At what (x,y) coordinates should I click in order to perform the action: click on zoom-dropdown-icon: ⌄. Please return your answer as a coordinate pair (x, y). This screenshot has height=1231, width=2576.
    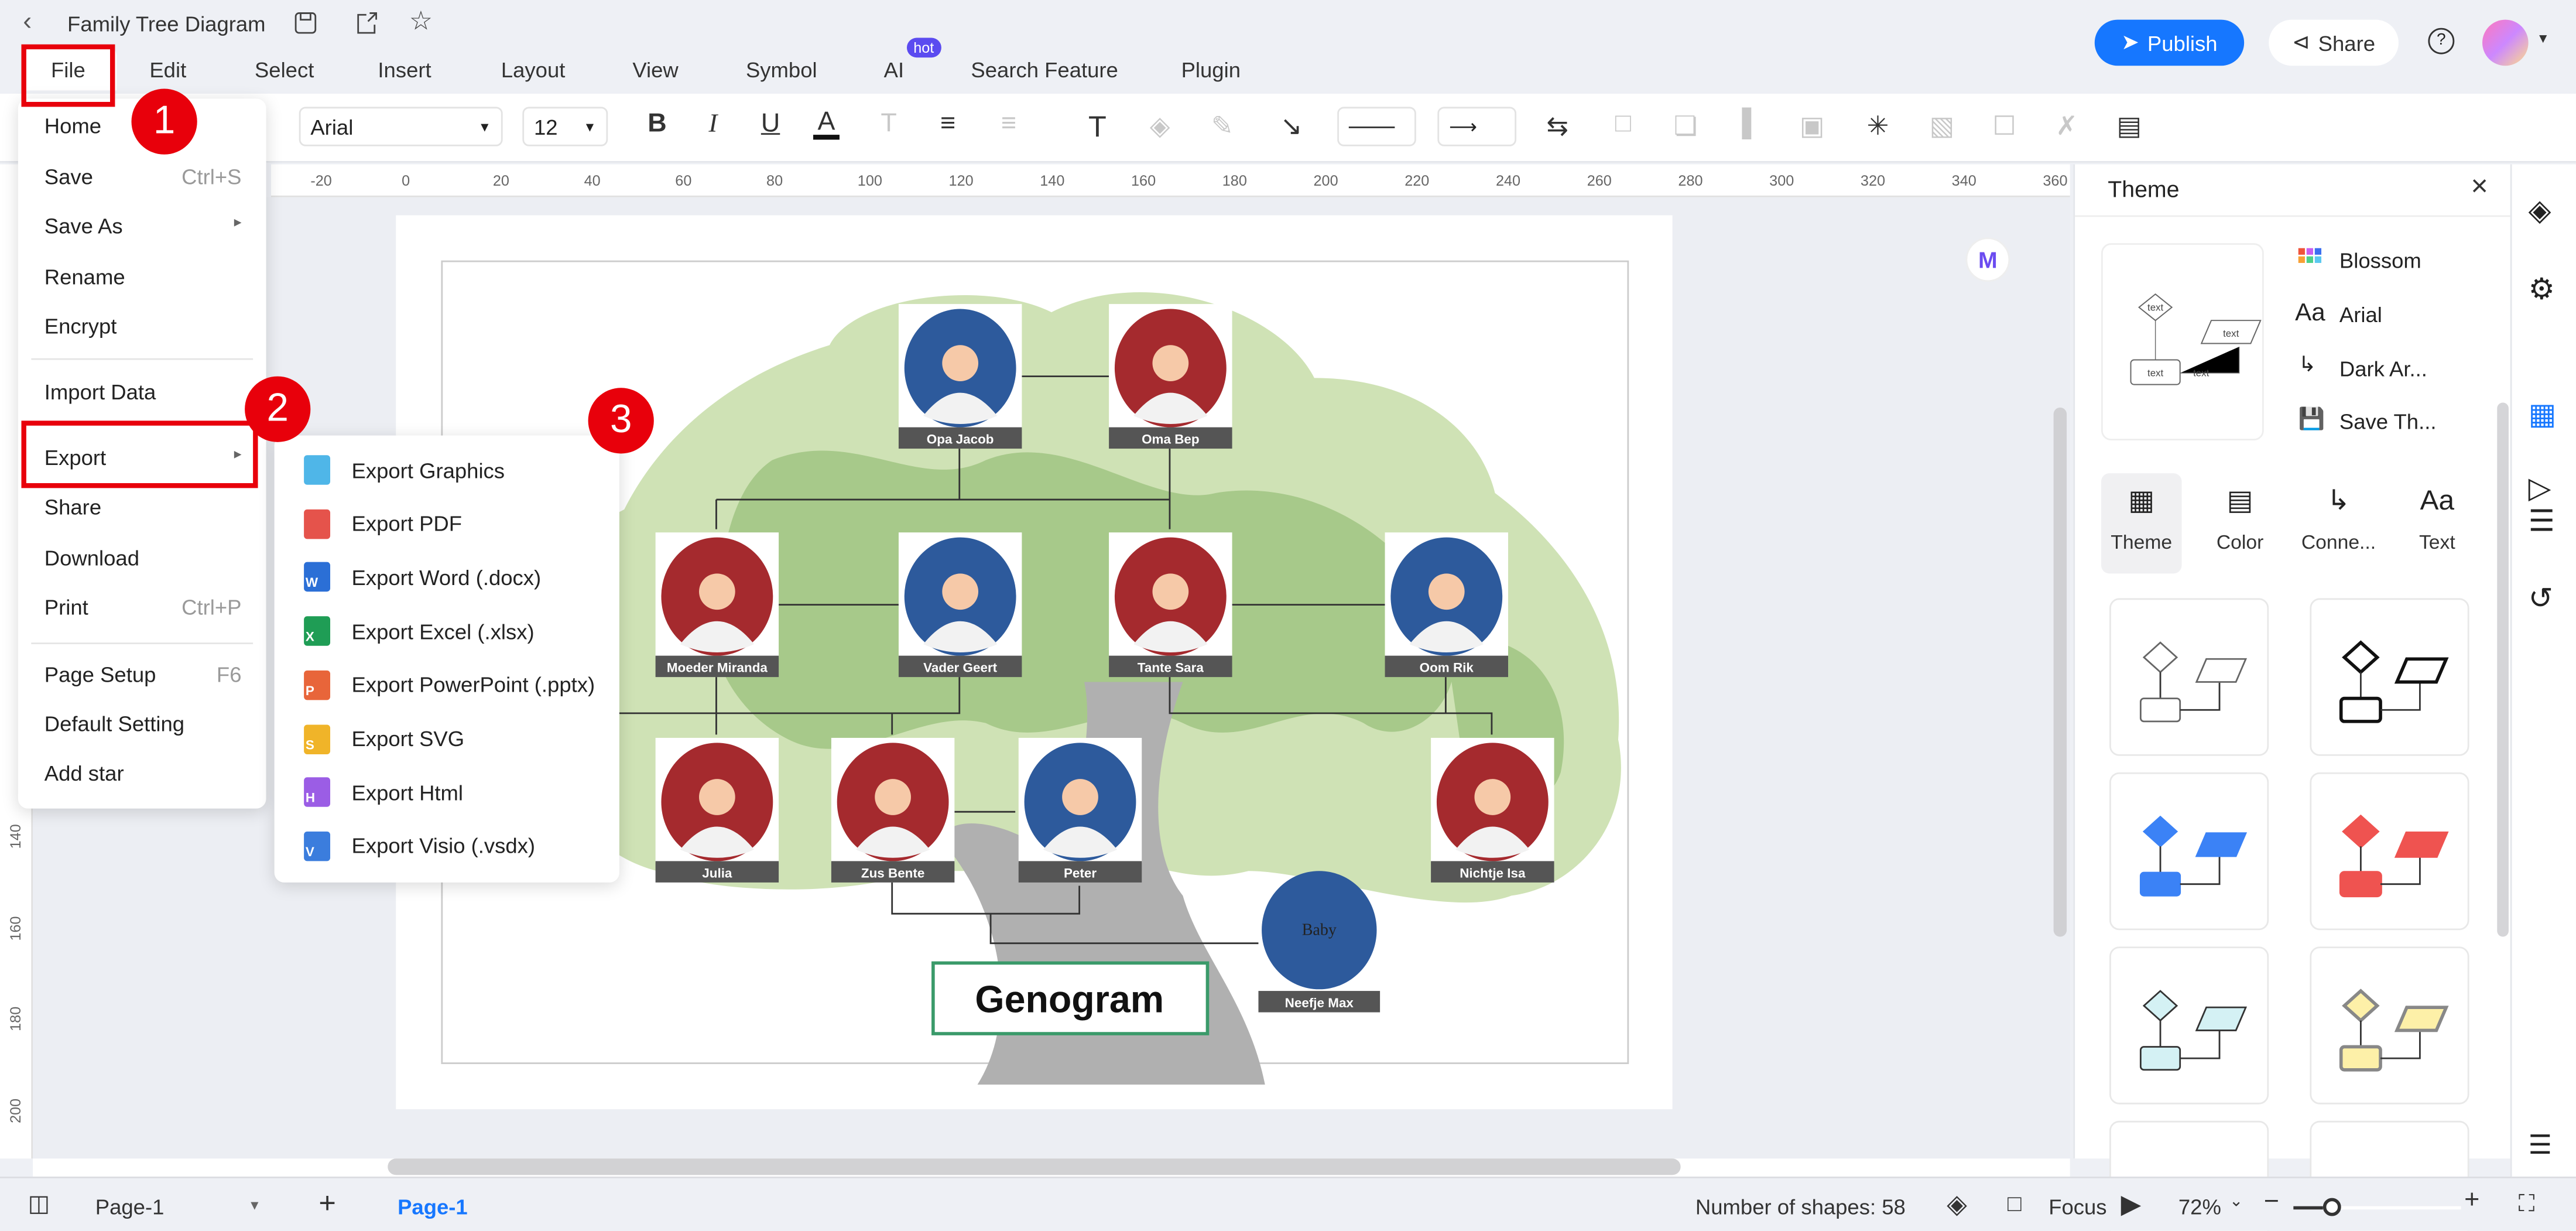
    Looking at the image, I should click on (2236, 1202).